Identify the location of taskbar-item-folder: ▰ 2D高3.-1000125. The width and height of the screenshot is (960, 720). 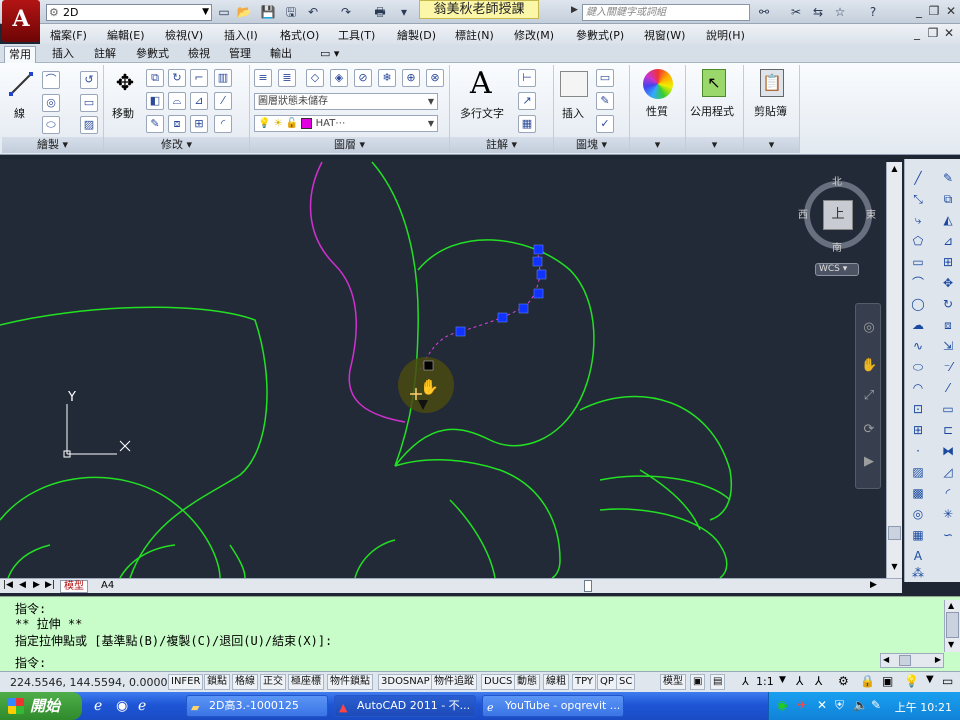
(257, 706).